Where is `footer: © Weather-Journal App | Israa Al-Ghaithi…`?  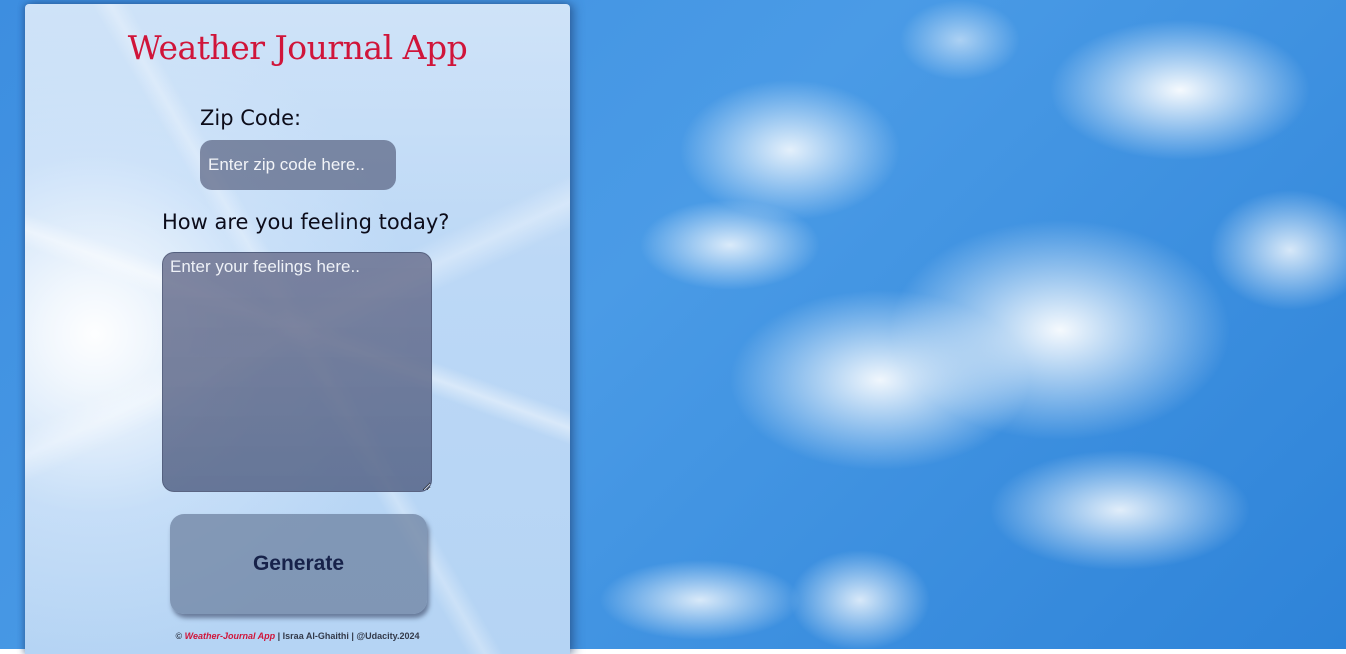
footer: © Weather-Journal App | Israa Al-Ghaithi… is located at coordinates (297, 636).